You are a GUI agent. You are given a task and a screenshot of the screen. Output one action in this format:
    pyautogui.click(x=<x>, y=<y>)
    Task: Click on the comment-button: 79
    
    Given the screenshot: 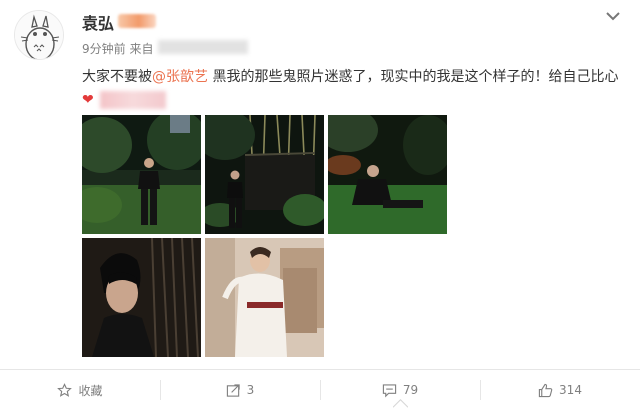 What is the action you would take?
    pyautogui.click(x=400, y=390)
    